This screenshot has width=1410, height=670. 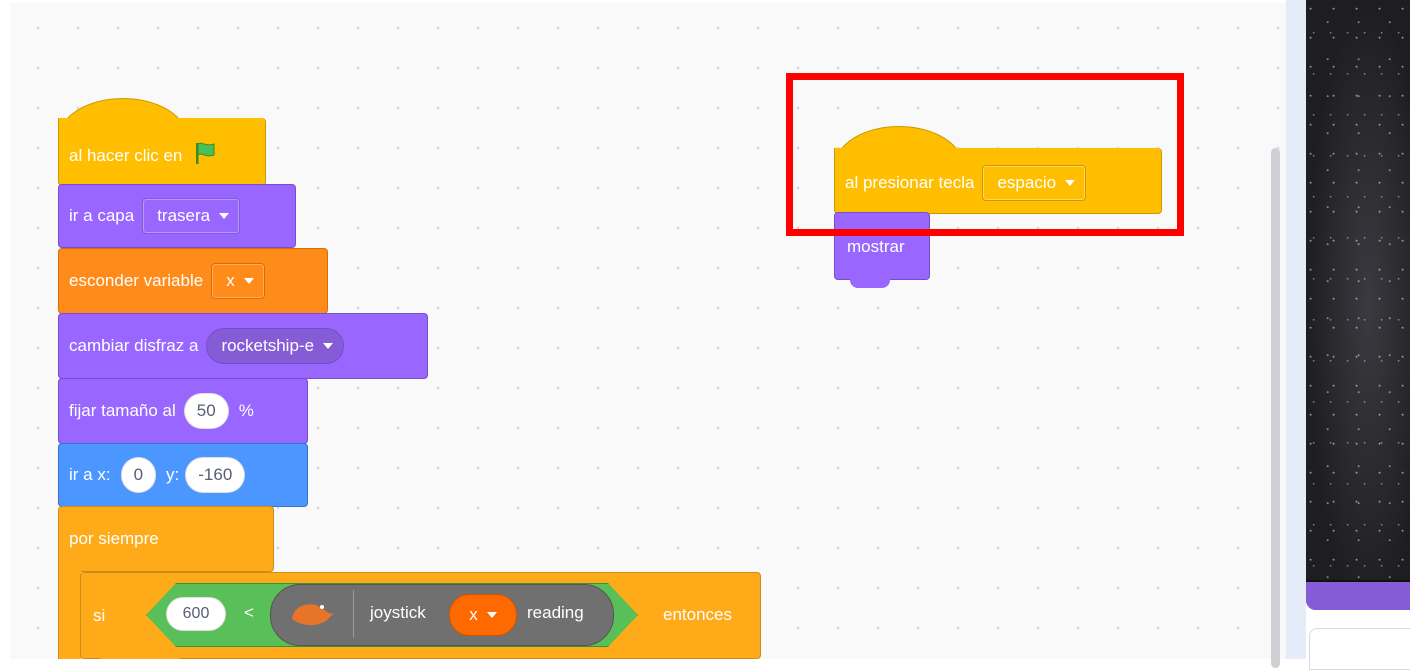 I want to click on compare-value-input: 600, so click(x=196, y=614).